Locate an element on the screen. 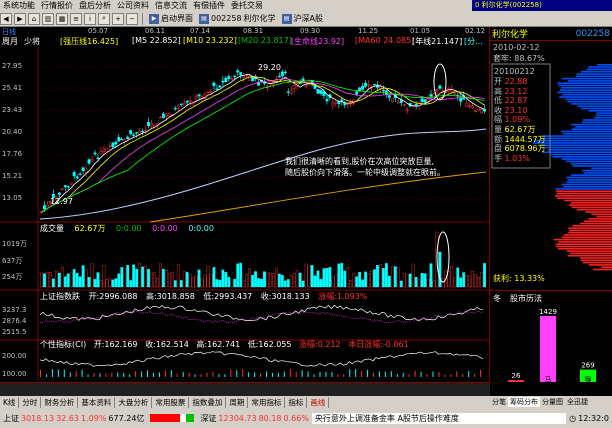 This screenshot has height=428, width=612. sh-value: 3018.13 is located at coordinates (38, 418).